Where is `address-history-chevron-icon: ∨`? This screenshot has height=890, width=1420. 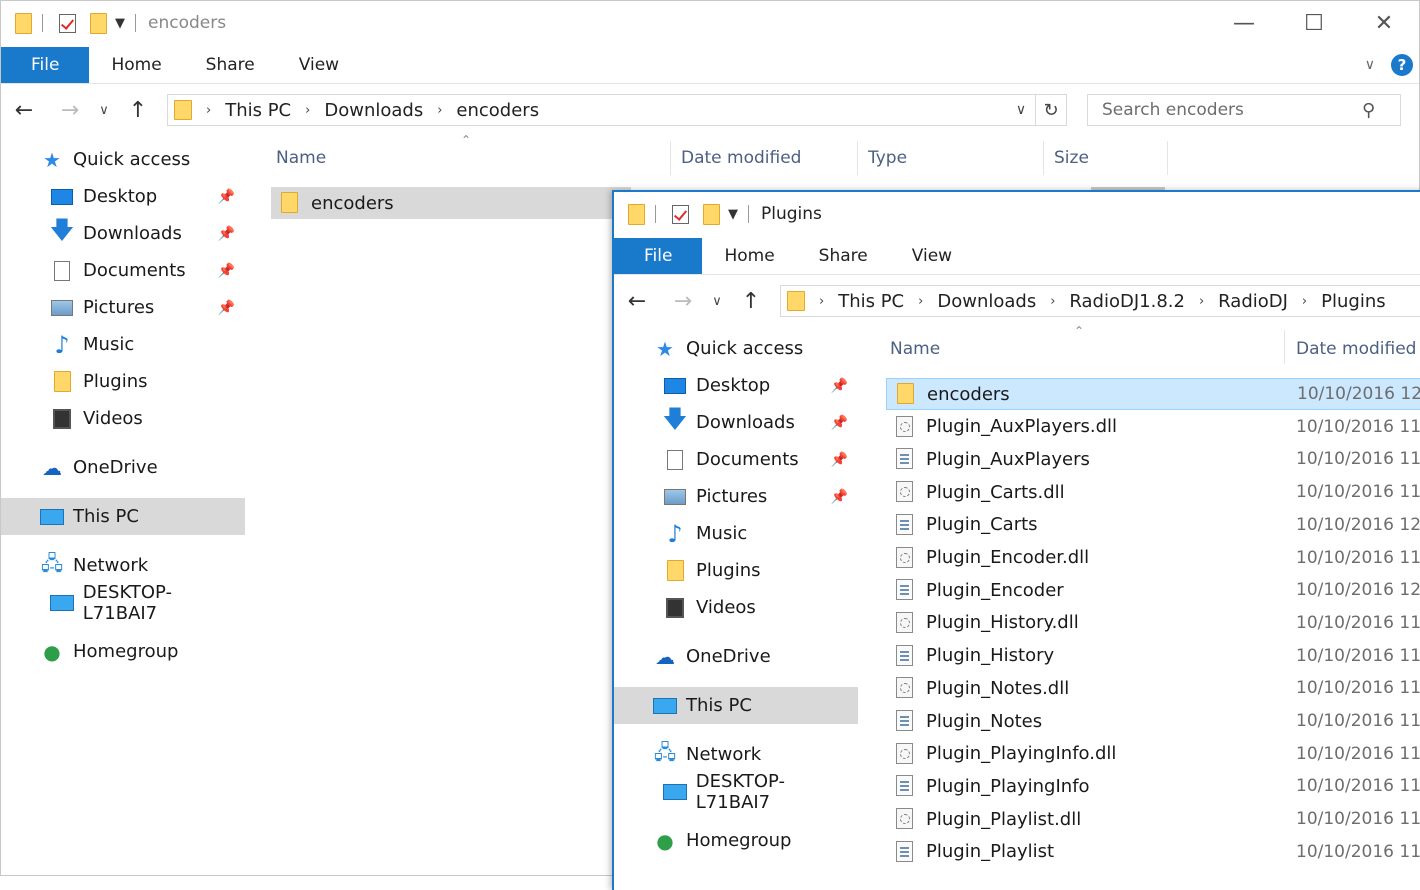
address-history-chevron-icon: ∨ is located at coordinates (1021, 110).